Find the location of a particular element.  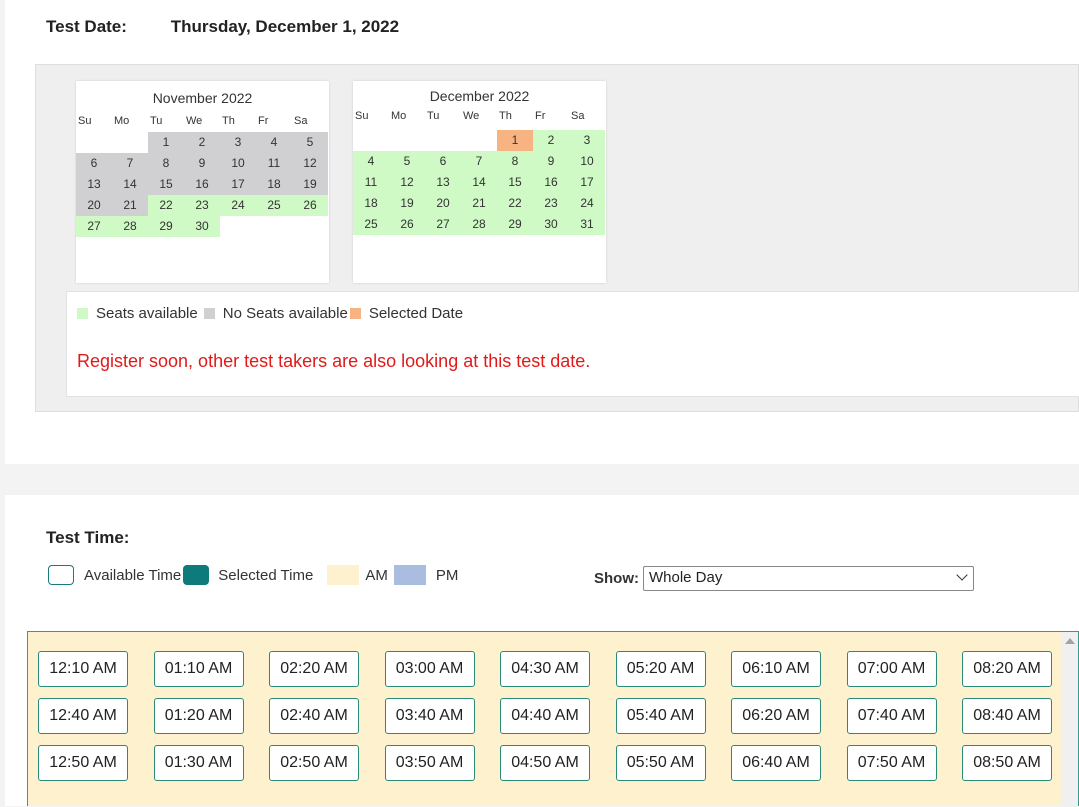

calendar-day-available: 14 is located at coordinates (479, 182).